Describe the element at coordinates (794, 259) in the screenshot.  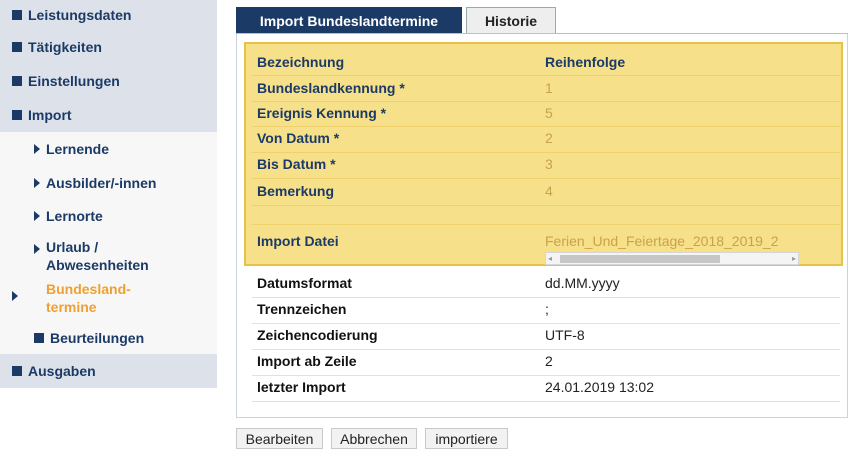
I see `scroll-right-arrow-icon: ▸` at that location.